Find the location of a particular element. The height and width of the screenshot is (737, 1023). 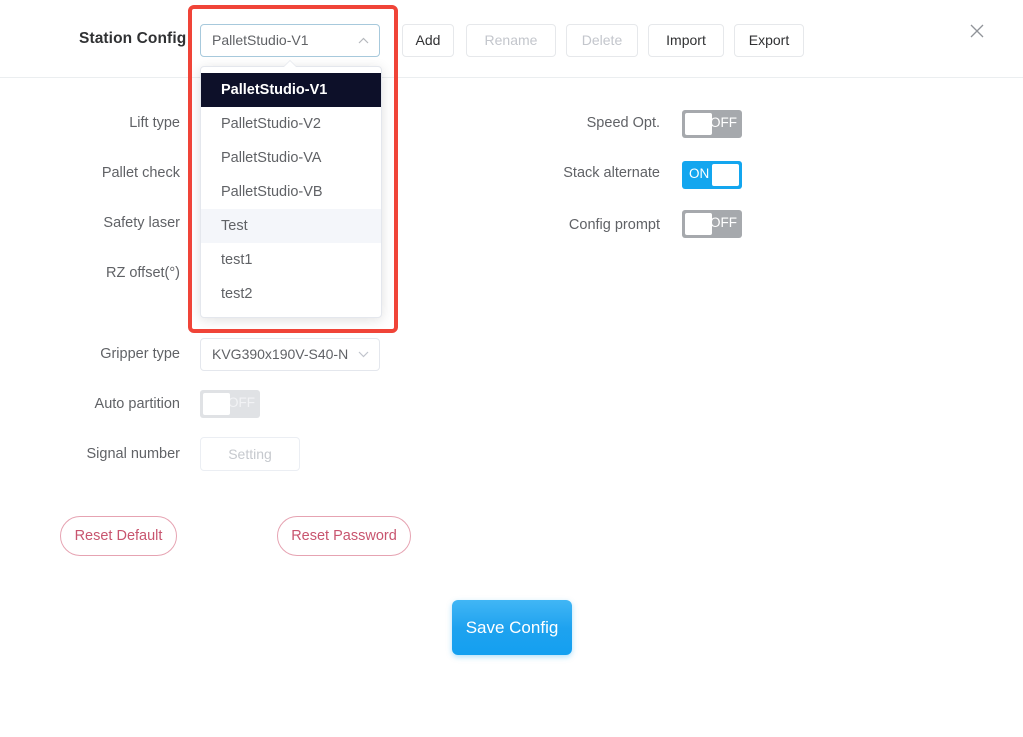

label-rz-offset: RZ offset(°) is located at coordinates (142, 273).